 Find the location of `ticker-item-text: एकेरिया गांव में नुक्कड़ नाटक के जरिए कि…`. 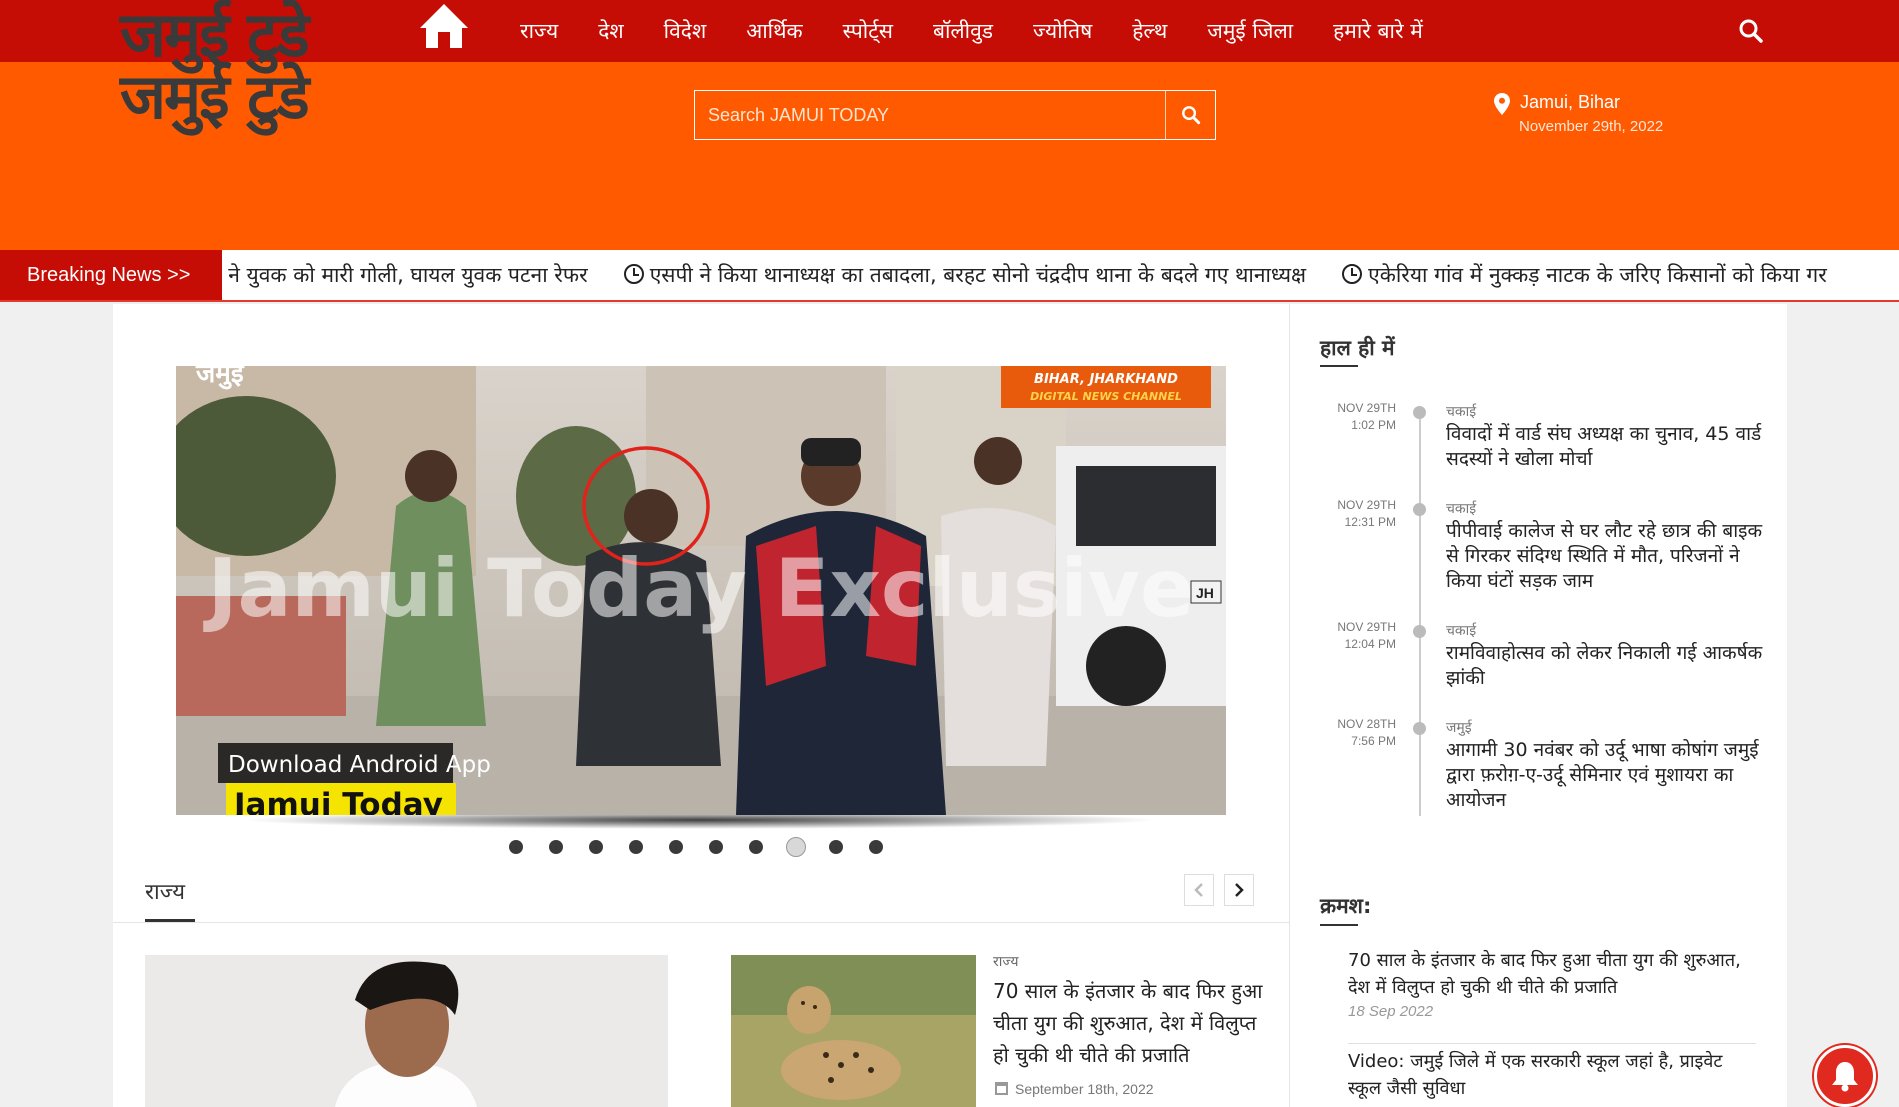

ticker-item-text: एकेरिया गांव में नुक्कड़ नाटक के जरिए कि… is located at coordinates (1597, 275).